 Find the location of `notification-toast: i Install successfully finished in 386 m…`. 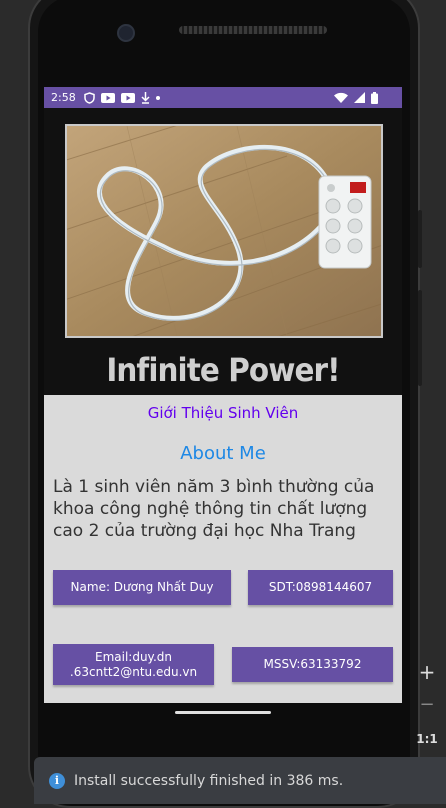

notification-toast: i Install successfully finished in 386 m… is located at coordinates (240, 780).